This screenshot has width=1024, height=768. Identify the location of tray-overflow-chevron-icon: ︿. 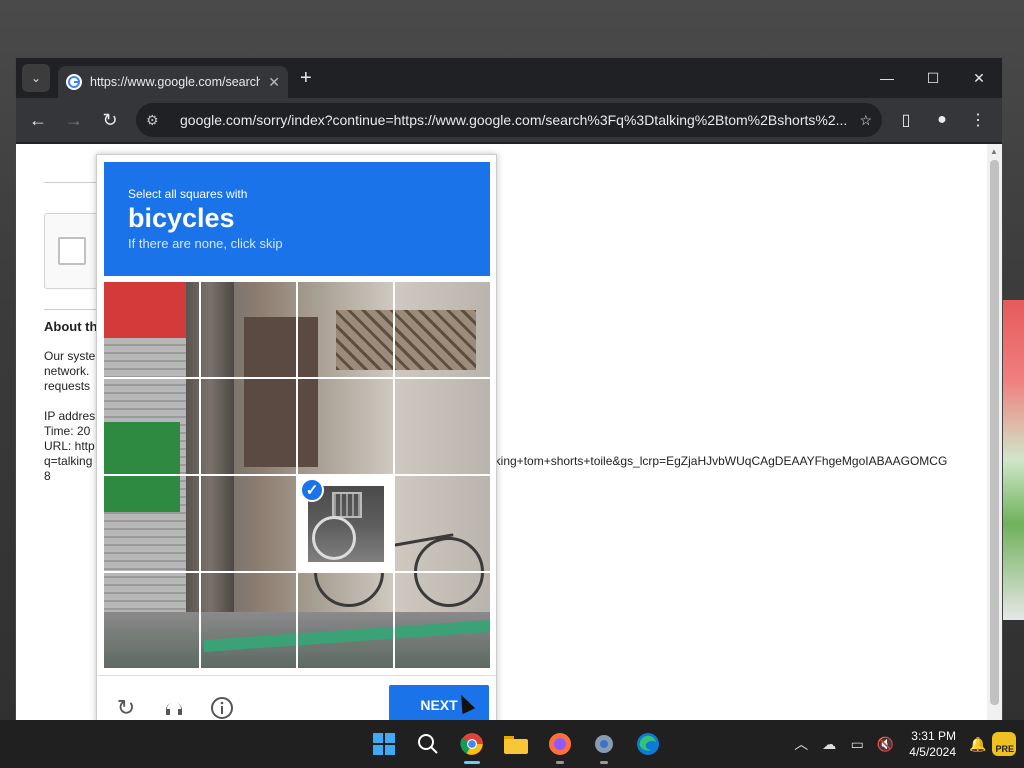
(801, 744).